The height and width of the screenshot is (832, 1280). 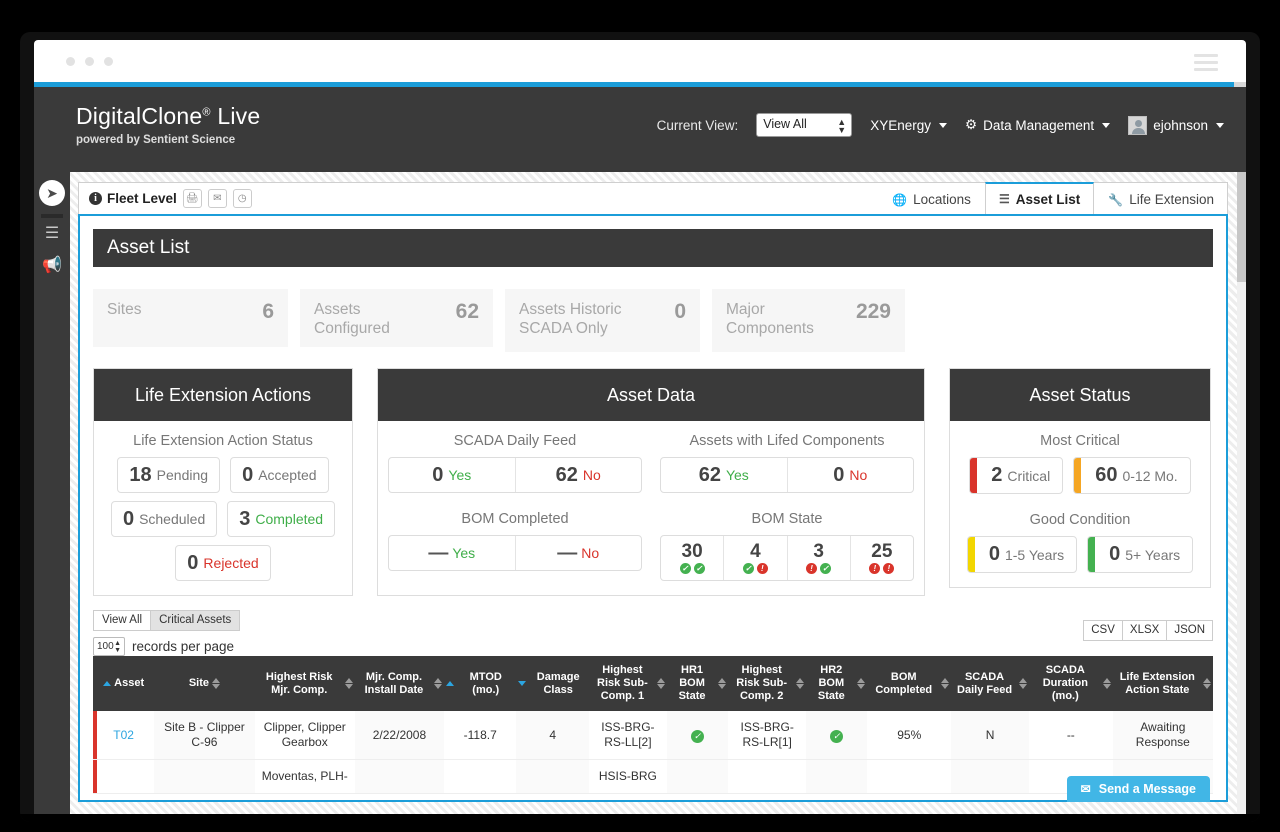 What do you see at coordinates (192, 198) in the screenshot?
I see `print-icon: 🖨` at bounding box center [192, 198].